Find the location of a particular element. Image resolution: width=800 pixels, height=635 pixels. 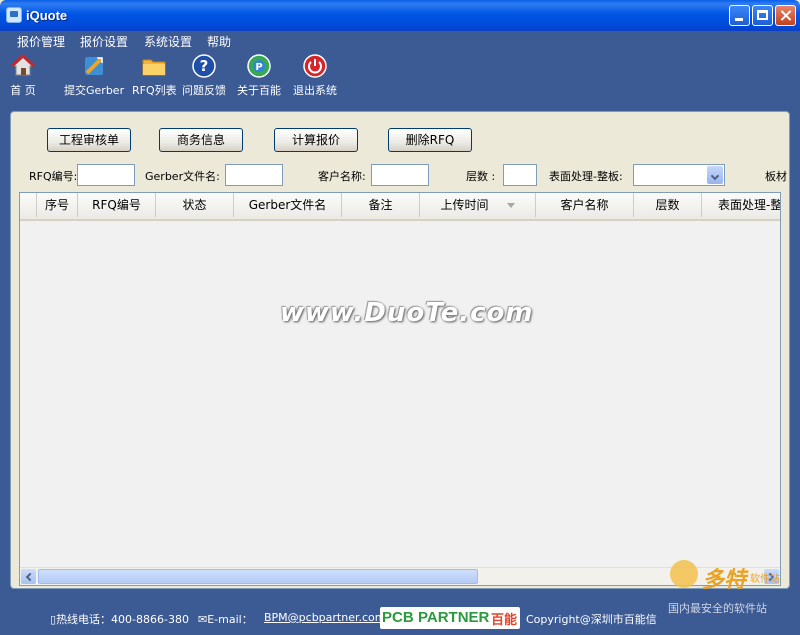

rfq-number-label: RFQ编号: is located at coordinates (53, 176).